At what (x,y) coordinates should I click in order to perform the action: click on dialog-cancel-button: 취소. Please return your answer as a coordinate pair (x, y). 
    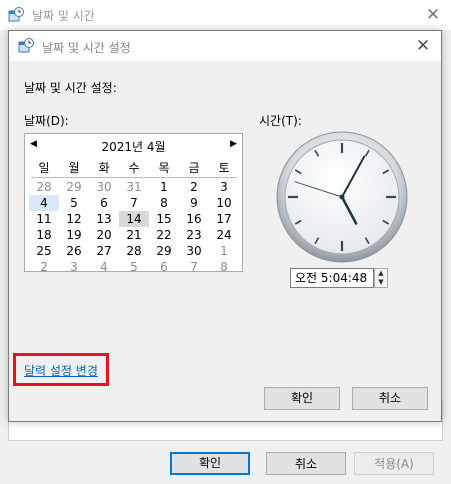
    Looking at the image, I should click on (390, 398).